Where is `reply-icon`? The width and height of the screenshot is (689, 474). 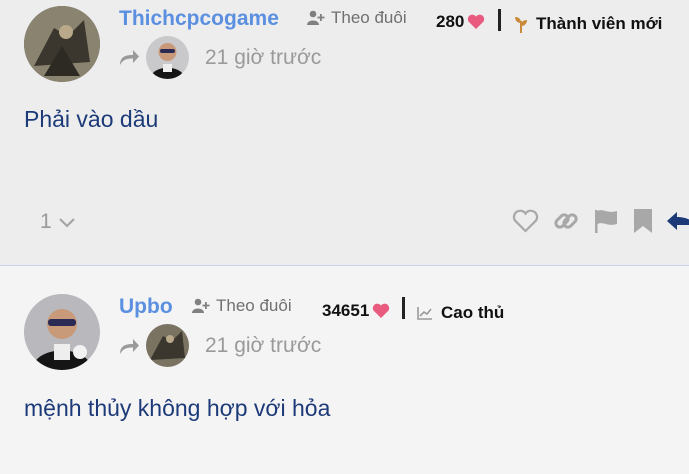 reply-icon is located at coordinates (678, 223).